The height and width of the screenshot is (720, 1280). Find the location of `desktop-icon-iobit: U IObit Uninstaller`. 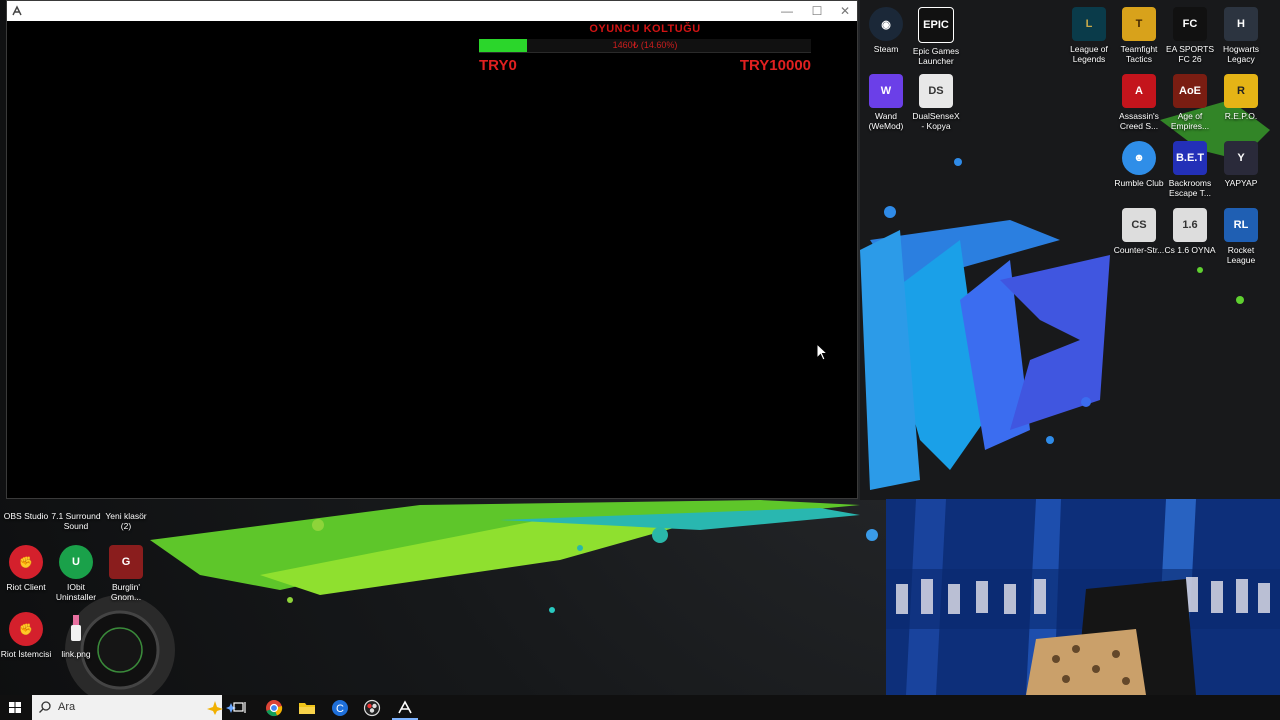

desktop-icon-iobit: U IObit Uninstaller is located at coordinates (76, 573).